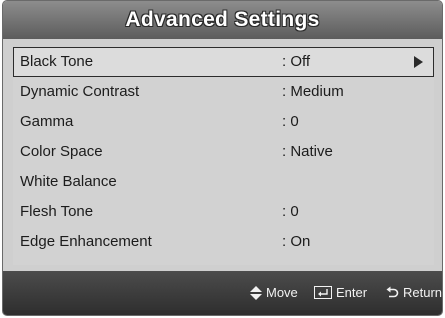 Image resolution: width=445 pixels, height=318 pixels. Describe the element at coordinates (223, 92) in the screenshot. I see `menu-item-dynamic-contrast: Dynamic Contrast : Medium` at that location.